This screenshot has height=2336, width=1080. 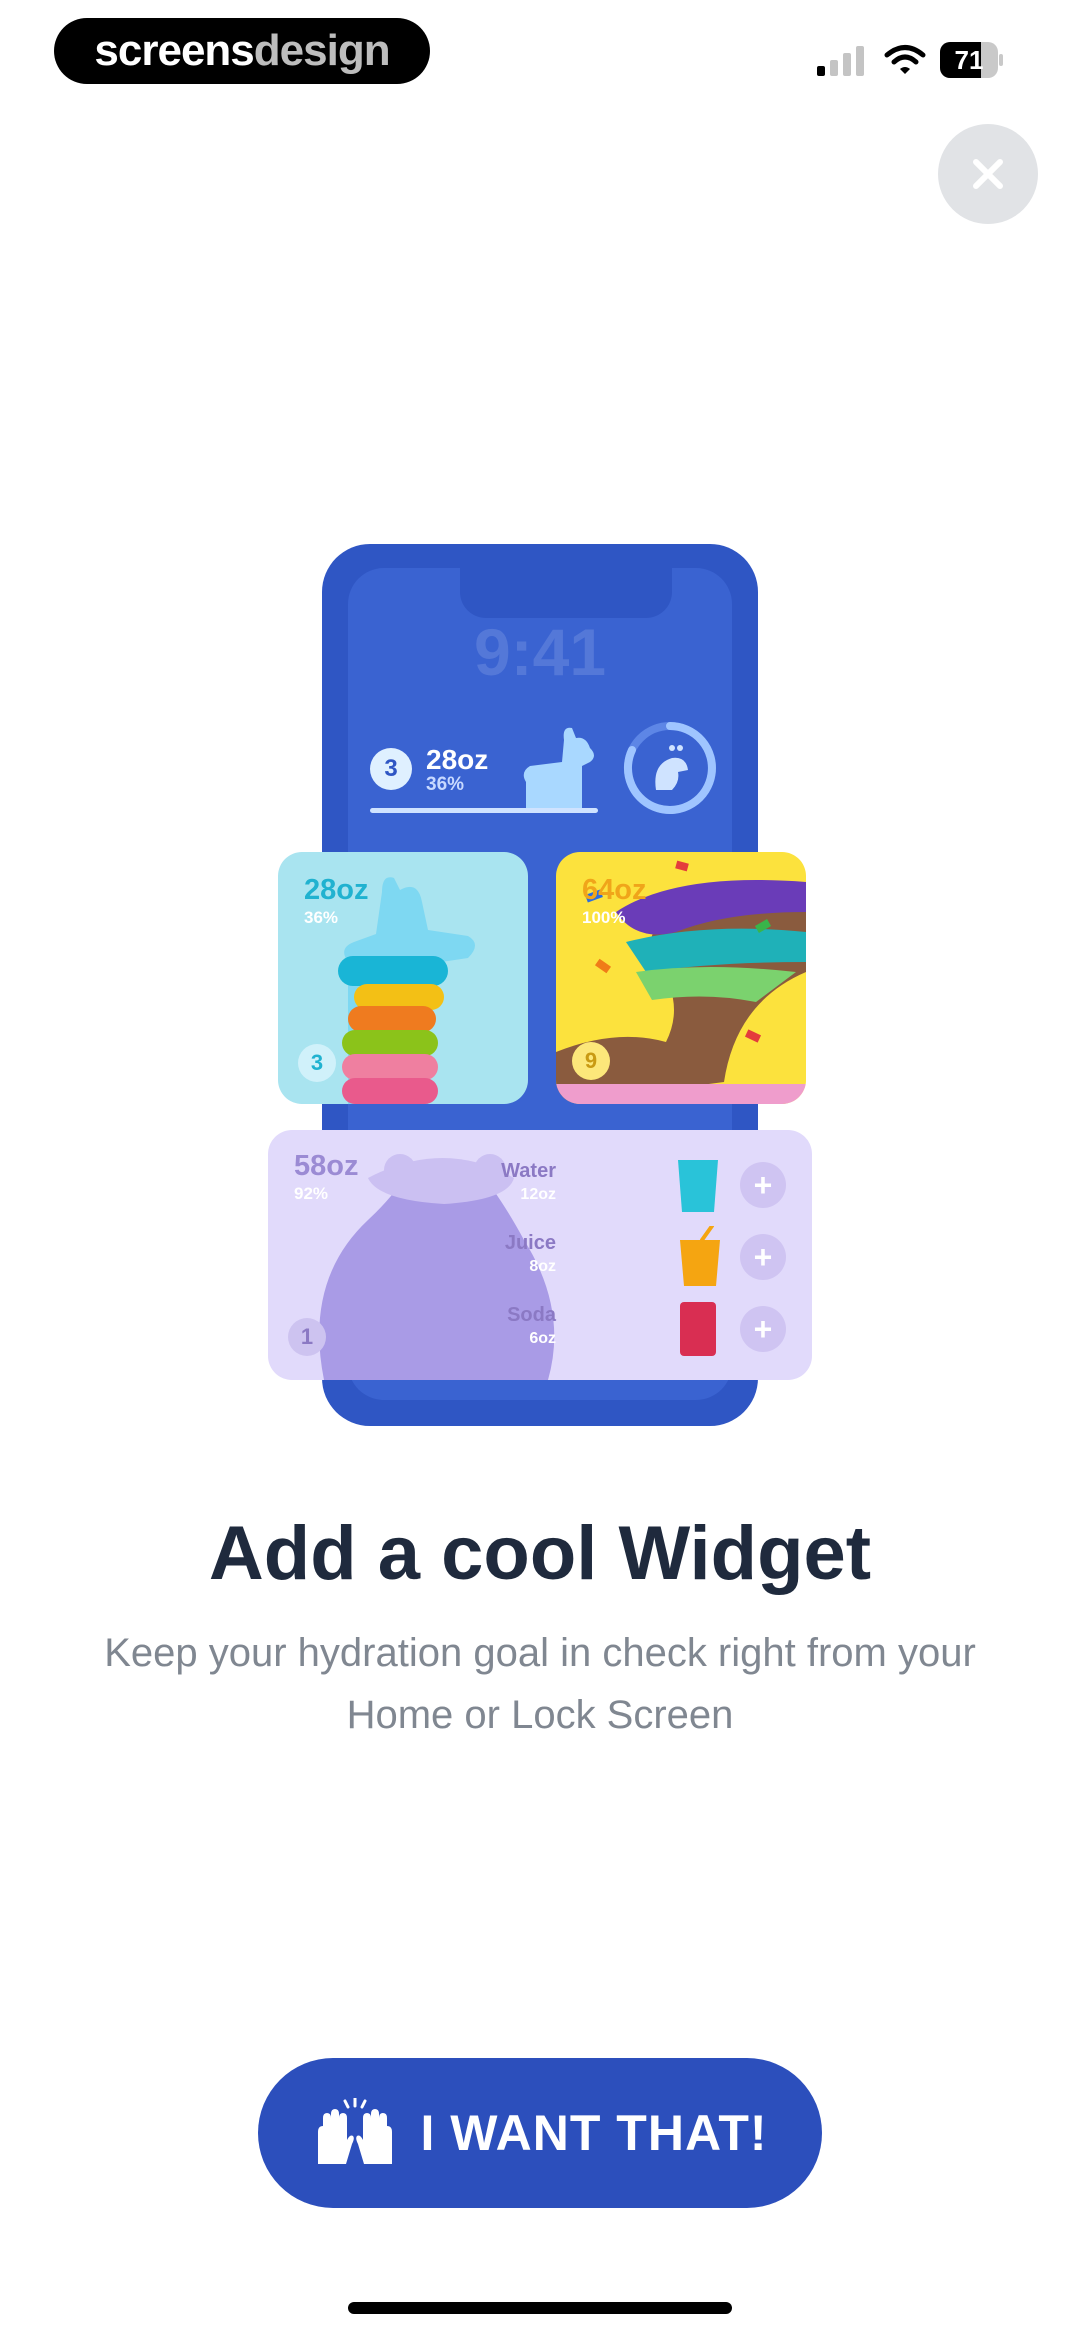 I want to click on cellular-signal-icon, so click(x=840, y=61).